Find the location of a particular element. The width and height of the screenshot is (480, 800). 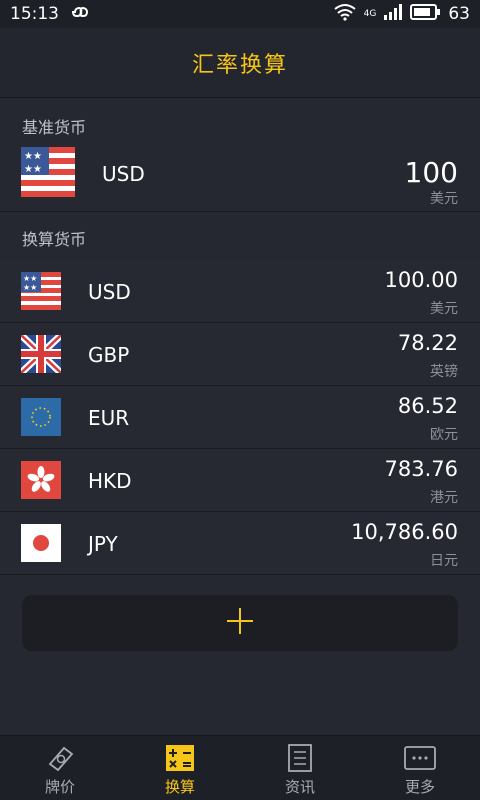

uk-flag-icon is located at coordinates (41, 354).